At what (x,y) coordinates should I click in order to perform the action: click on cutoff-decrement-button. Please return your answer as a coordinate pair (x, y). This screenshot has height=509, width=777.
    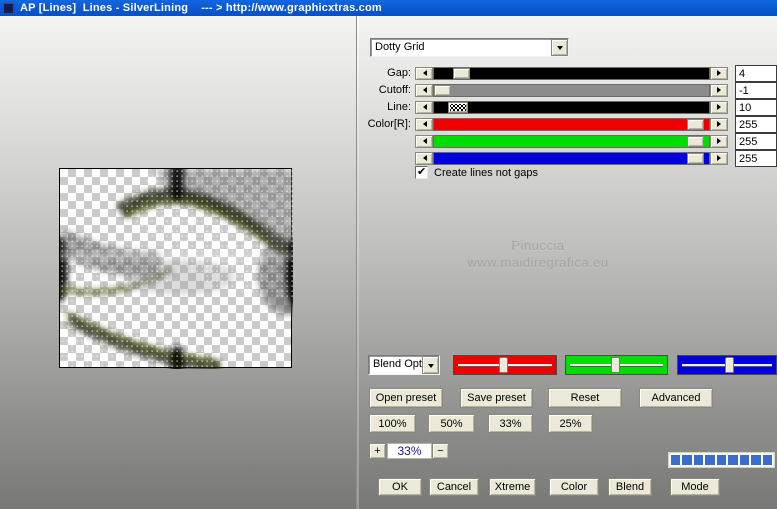
    Looking at the image, I should click on (424, 90).